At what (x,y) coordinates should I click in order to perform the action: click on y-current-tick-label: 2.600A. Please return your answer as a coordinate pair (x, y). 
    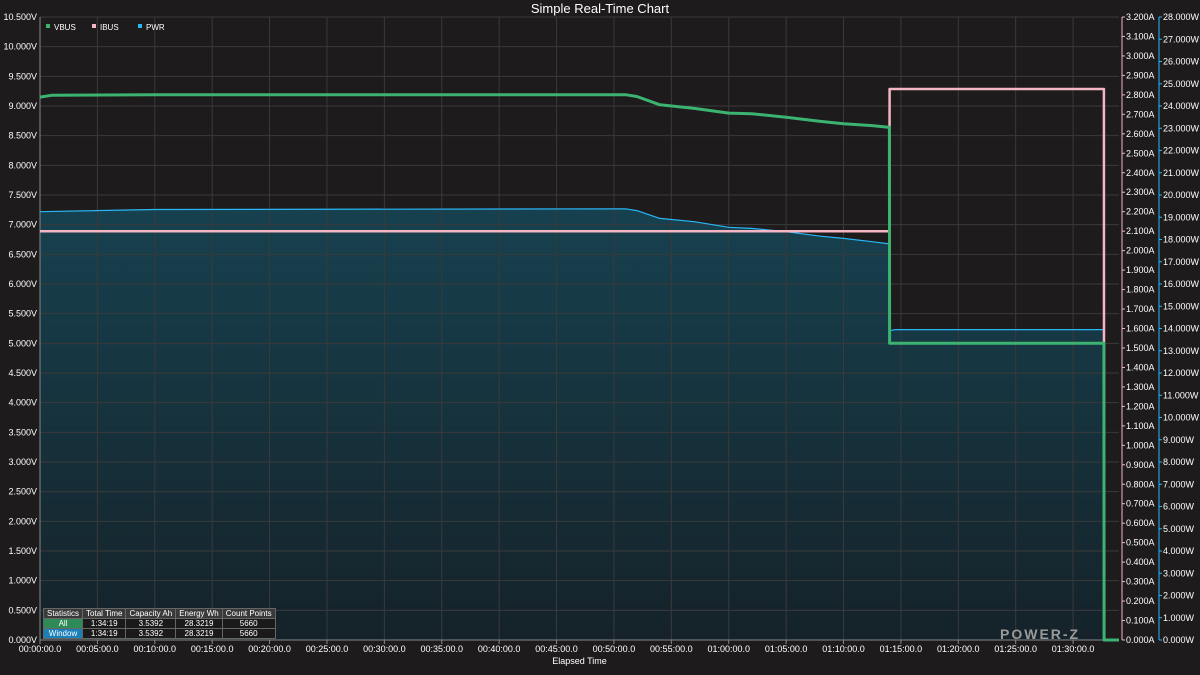
    Looking at the image, I should click on (1140, 134).